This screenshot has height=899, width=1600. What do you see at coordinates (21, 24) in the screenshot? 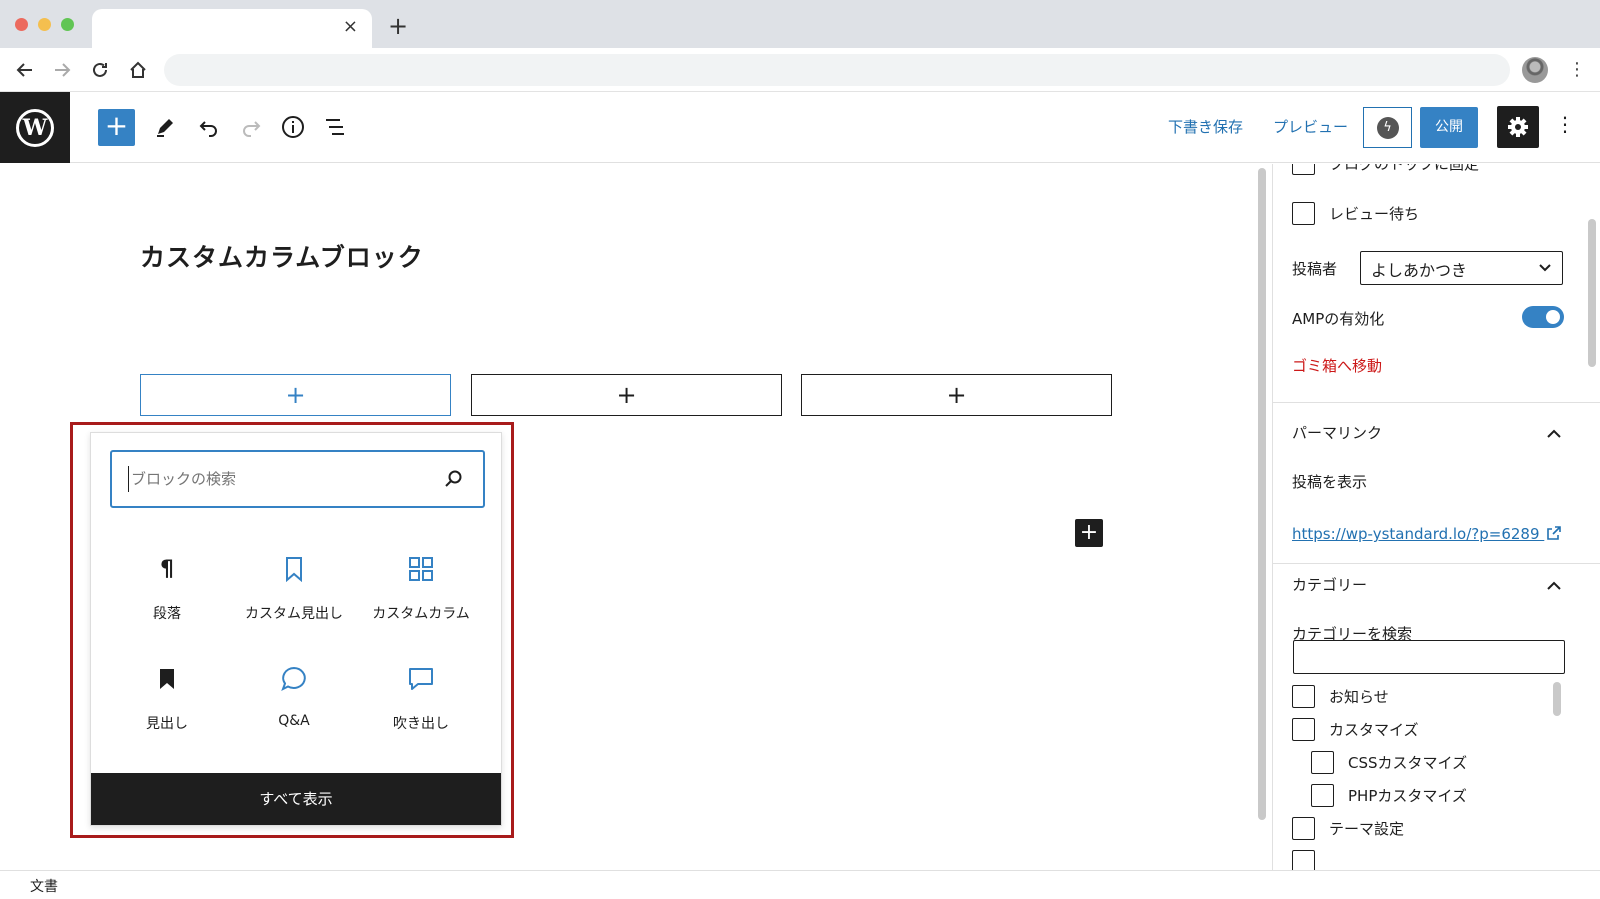
I see `close-window-button` at bounding box center [21, 24].